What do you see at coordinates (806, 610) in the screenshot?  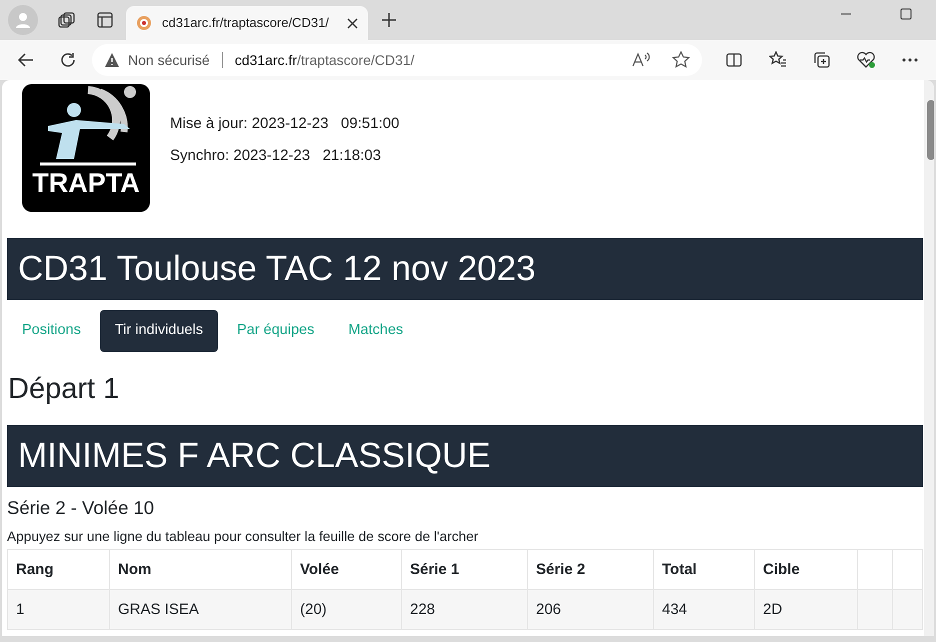 I see `table-cell: 2D` at bounding box center [806, 610].